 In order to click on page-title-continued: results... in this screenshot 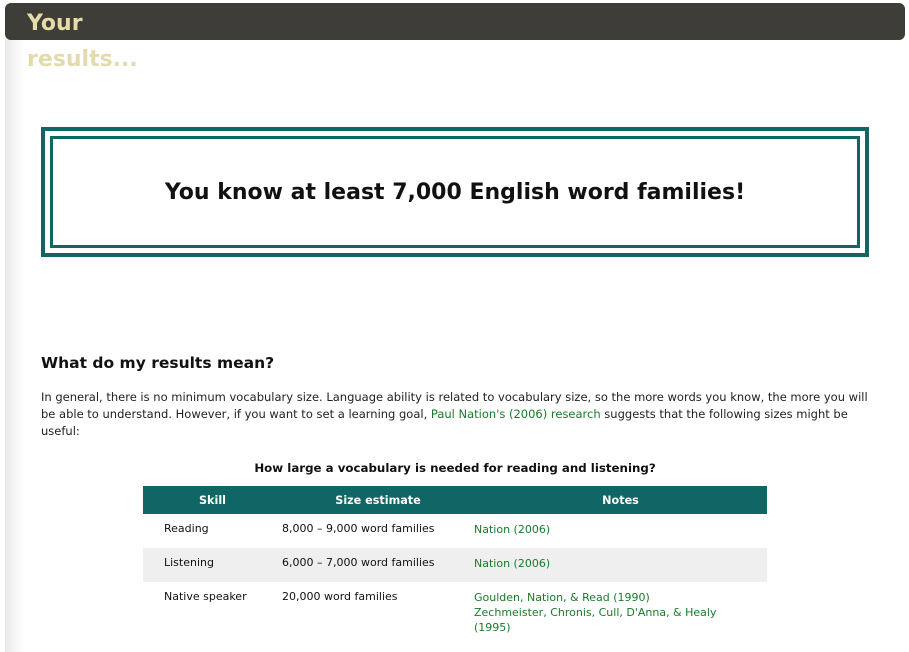, I will do `click(82, 59)`.